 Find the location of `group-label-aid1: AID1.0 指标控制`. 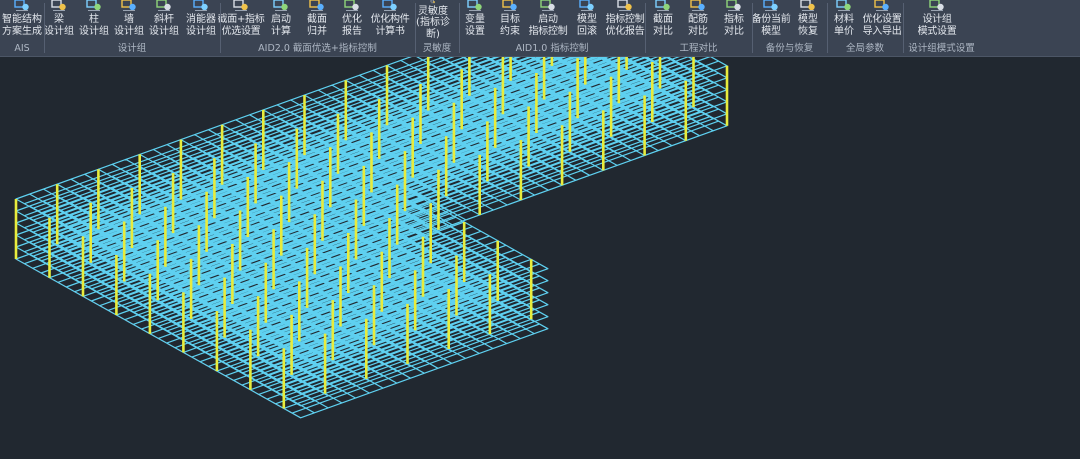

group-label-aid1: AID1.0 指标控制 is located at coordinates (552, 48).